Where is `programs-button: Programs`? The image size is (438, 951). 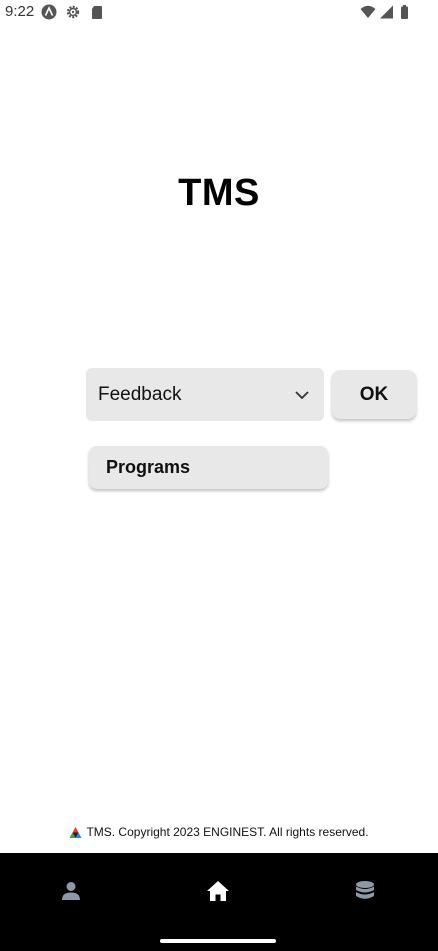 programs-button: Programs is located at coordinates (208, 467).